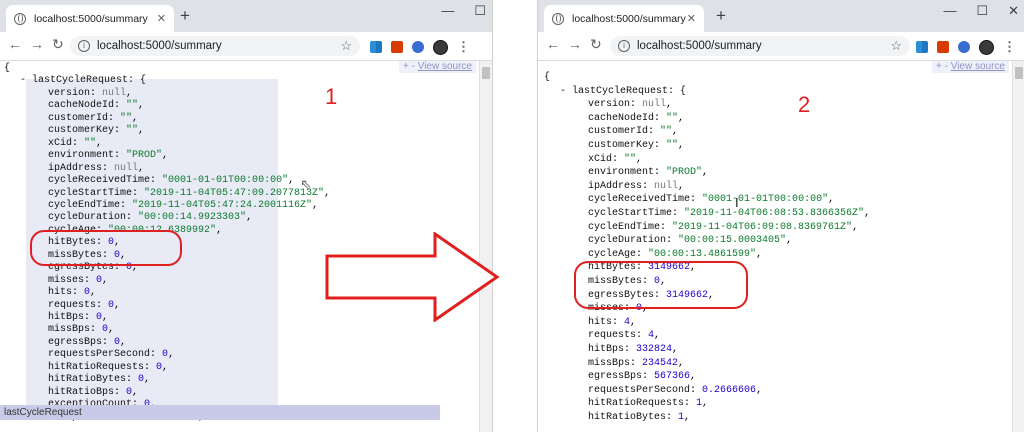 The image size is (1024, 432). I want to click on json-key: requestsPerSecond, so click(99, 355).